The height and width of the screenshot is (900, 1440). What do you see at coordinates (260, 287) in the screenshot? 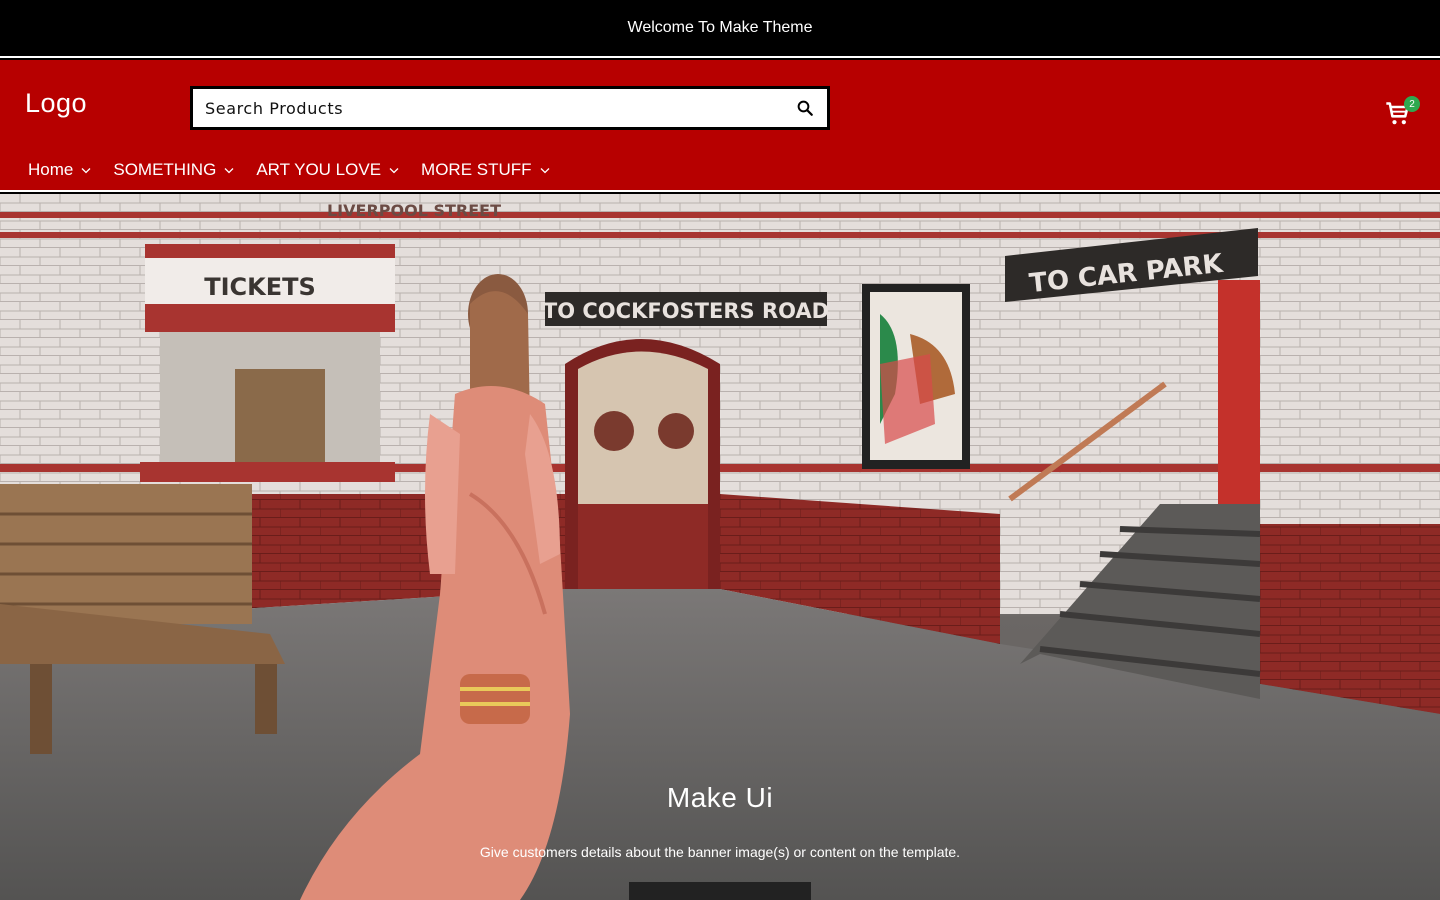
I see `tickets-sign: TICKETS` at bounding box center [260, 287].